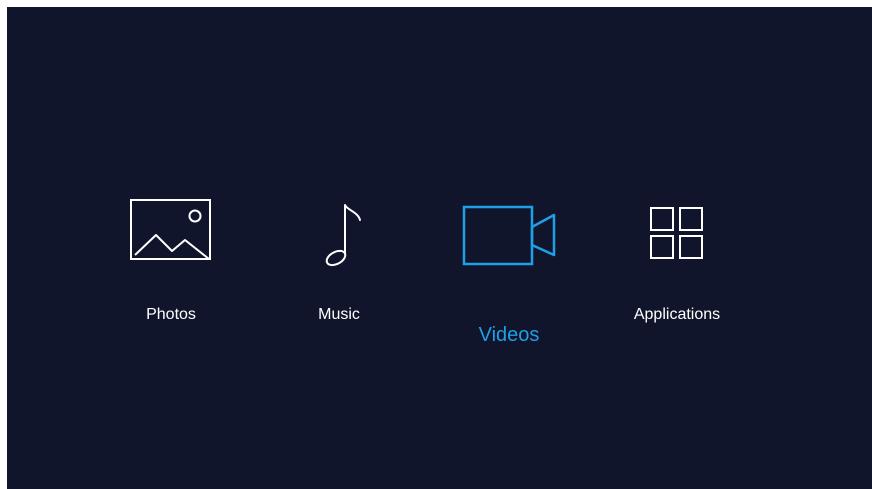 The image size is (872, 489). What do you see at coordinates (339, 314) in the screenshot?
I see `menu-item-label: Music` at bounding box center [339, 314].